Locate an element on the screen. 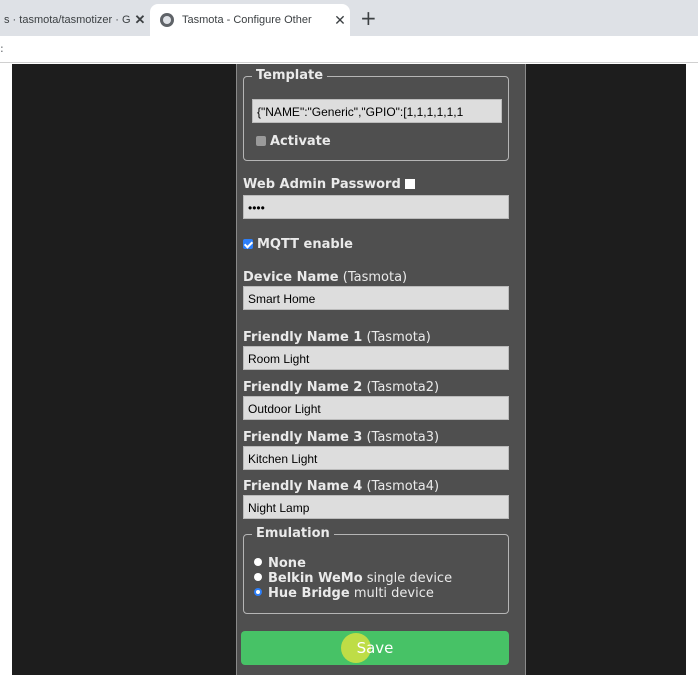 The image size is (698, 675). activate-checkbox: Activate is located at coordinates (293, 142).